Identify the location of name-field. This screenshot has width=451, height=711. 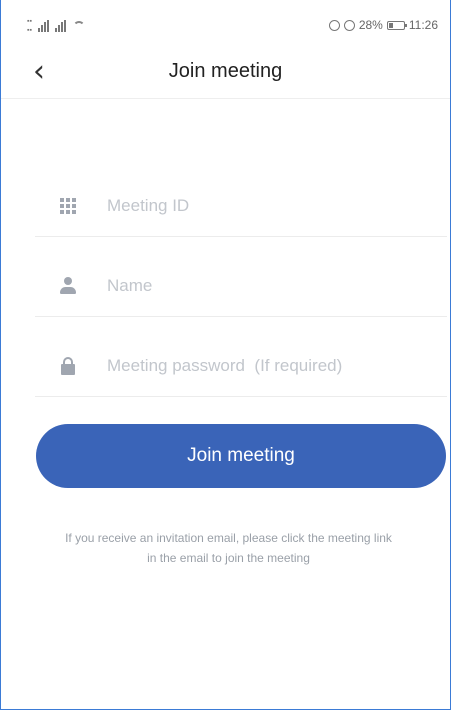
(241, 286).